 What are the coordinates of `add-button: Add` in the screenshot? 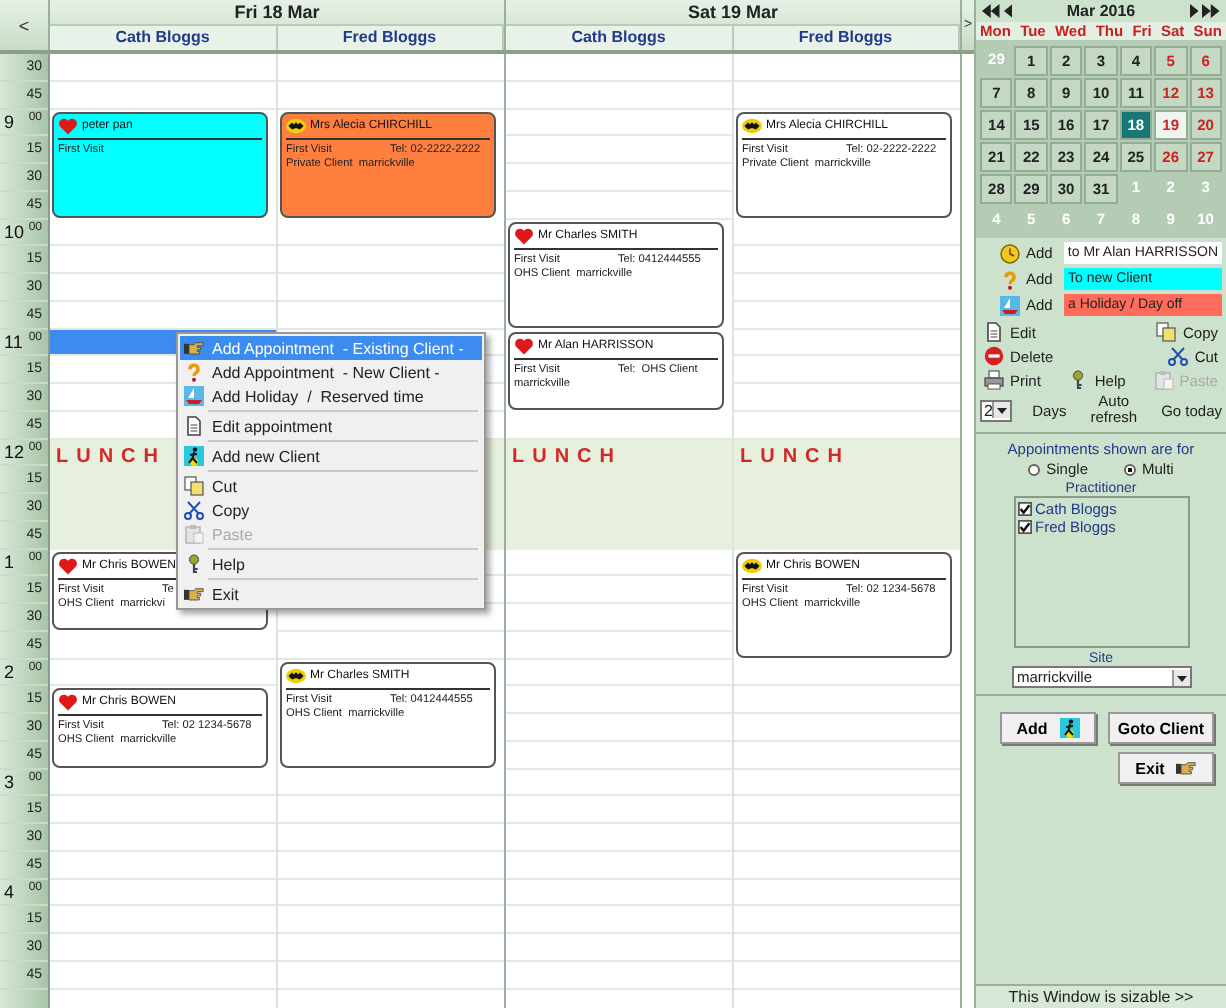 It's located at (1048, 728).